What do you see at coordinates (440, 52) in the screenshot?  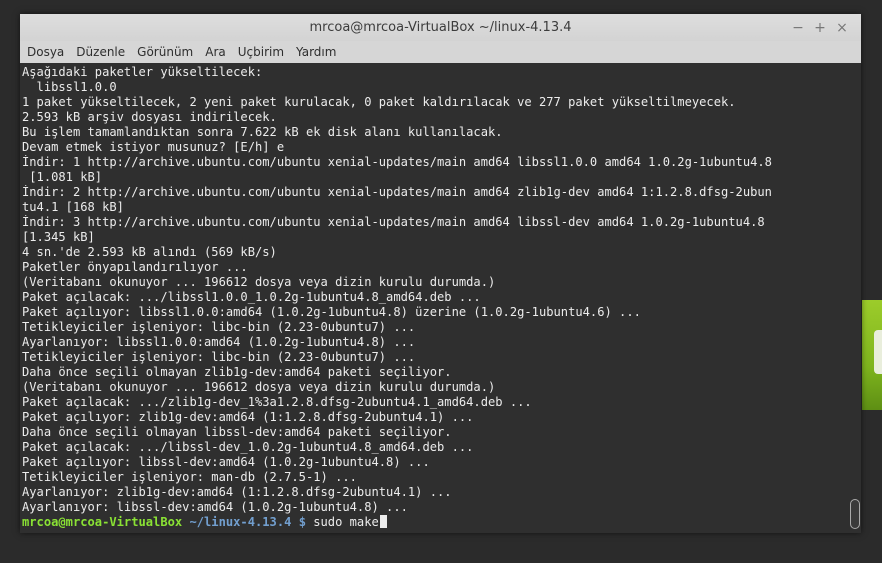 I see `menu-bar: Dosya Düzenle Görünüm Ara Uçbirim Yardım` at bounding box center [440, 52].